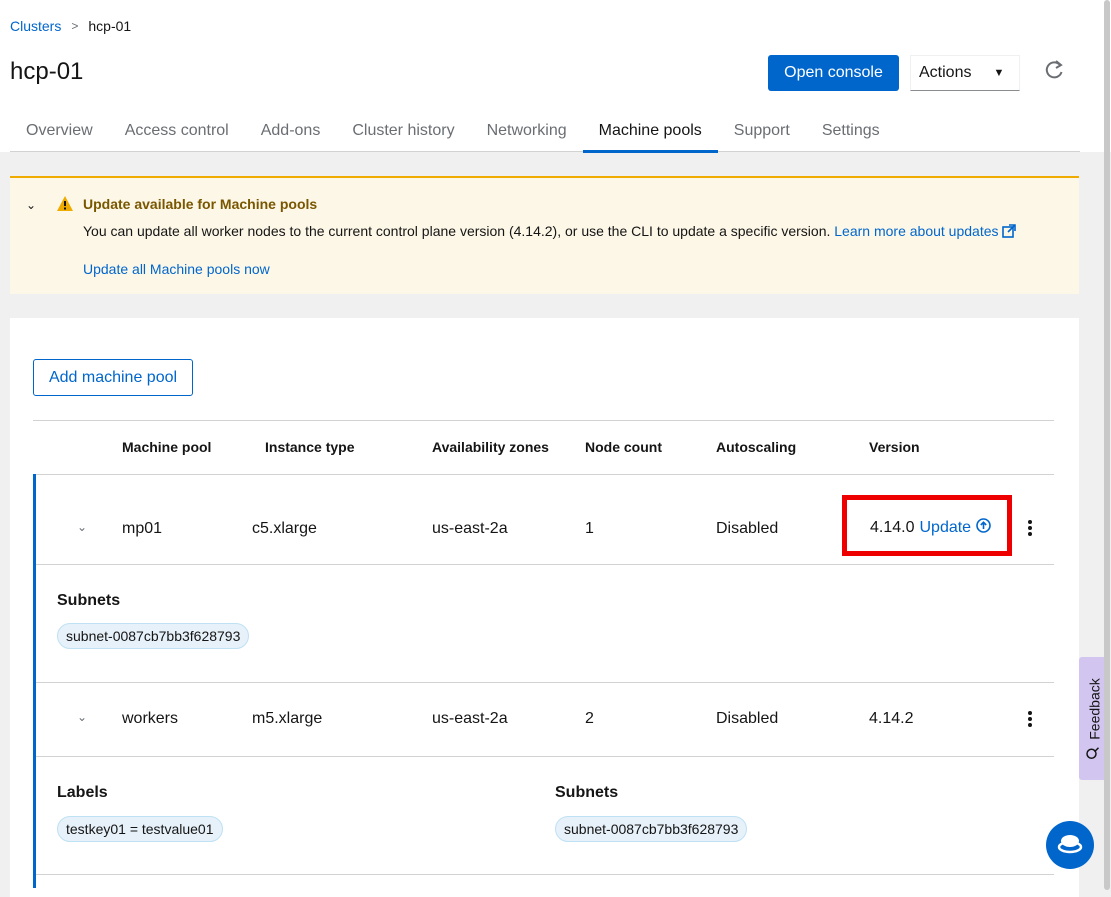 The height and width of the screenshot is (897, 1111). What do you see at coordinates (70, 26) in the screenshot?
I see `breadcrumb: Clusters > hcp-01` at bounding box center [70, 26].